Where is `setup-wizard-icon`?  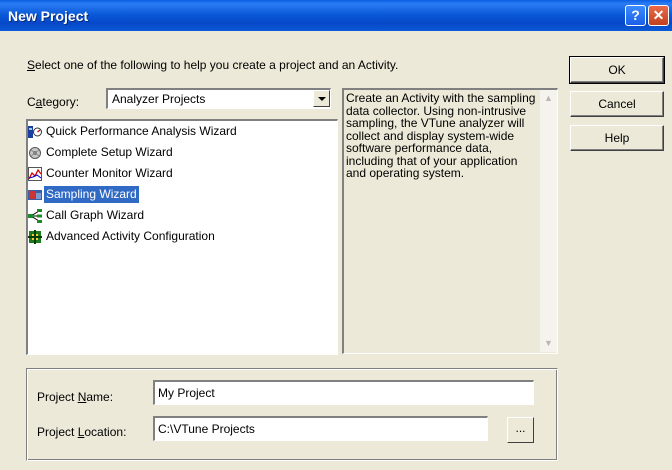 setup-wizard-icon is located at coordinates (35, 153).